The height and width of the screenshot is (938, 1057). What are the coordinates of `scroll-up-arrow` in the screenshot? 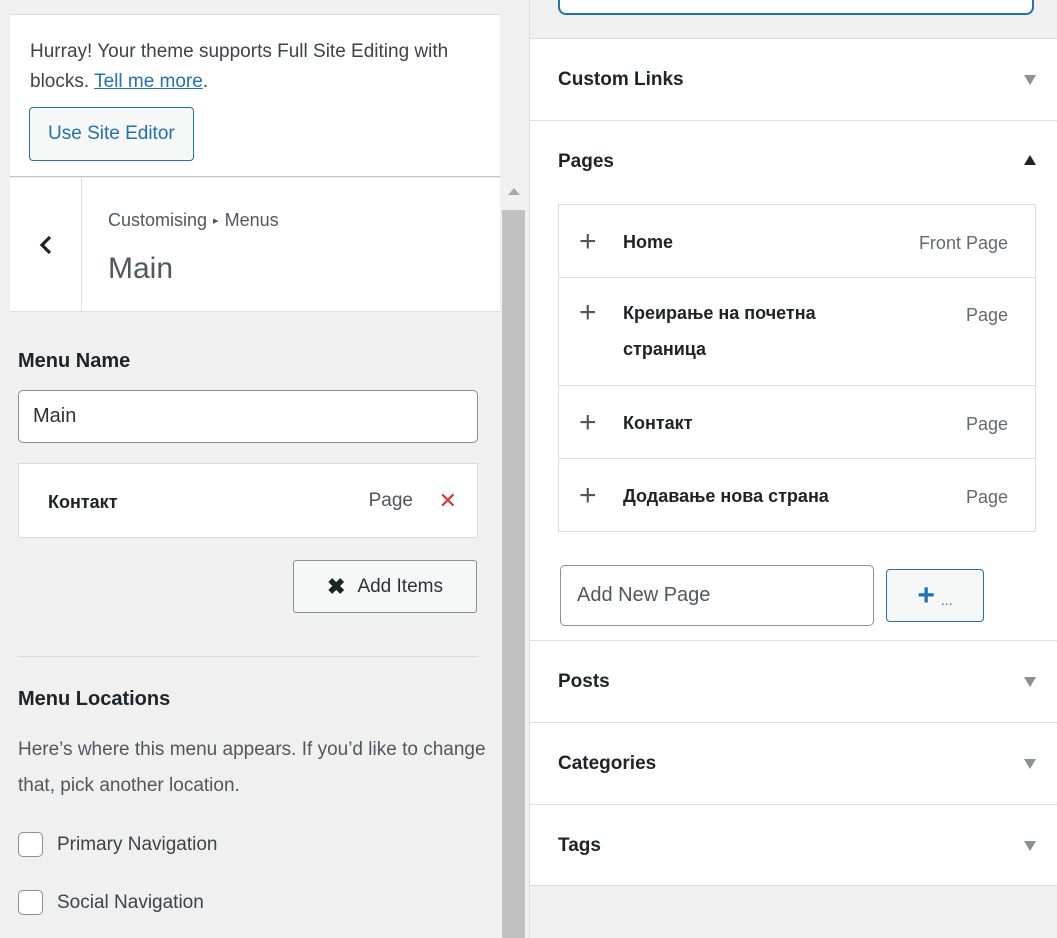 It's located at (514, 191).